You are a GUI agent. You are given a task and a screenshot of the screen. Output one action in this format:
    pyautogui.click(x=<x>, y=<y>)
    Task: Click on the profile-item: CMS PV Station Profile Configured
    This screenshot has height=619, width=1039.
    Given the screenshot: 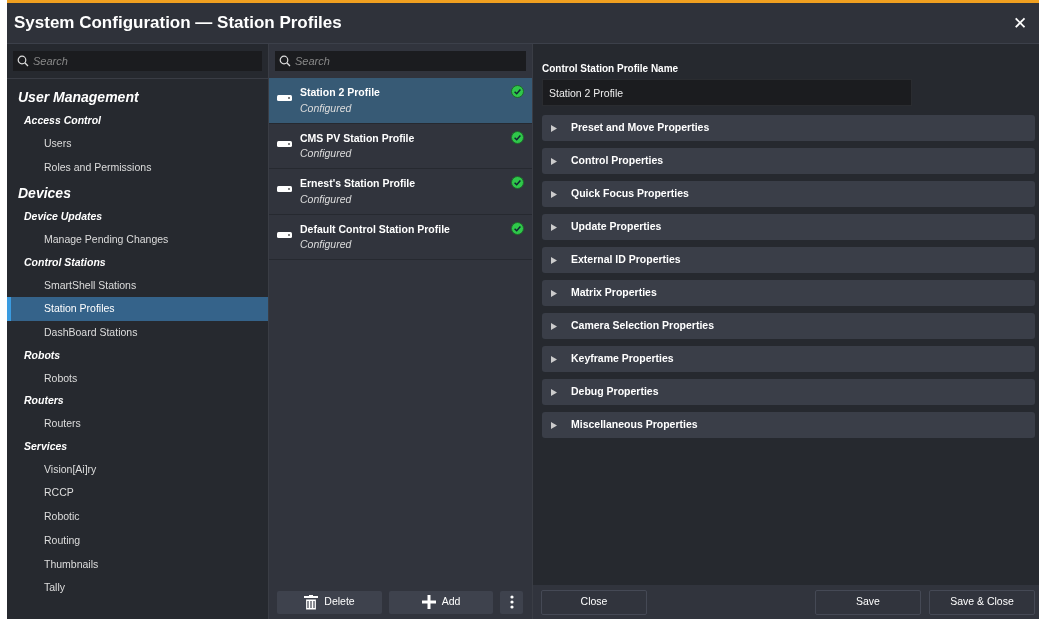 What is the action you would take?
    pyautogui.click(x=400, y=146)
    